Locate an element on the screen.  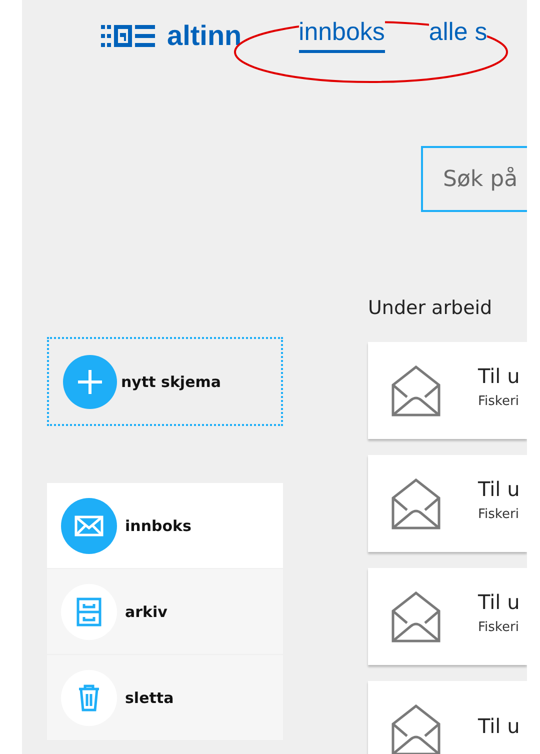
plus-icon is located at coordinates (90, 381).